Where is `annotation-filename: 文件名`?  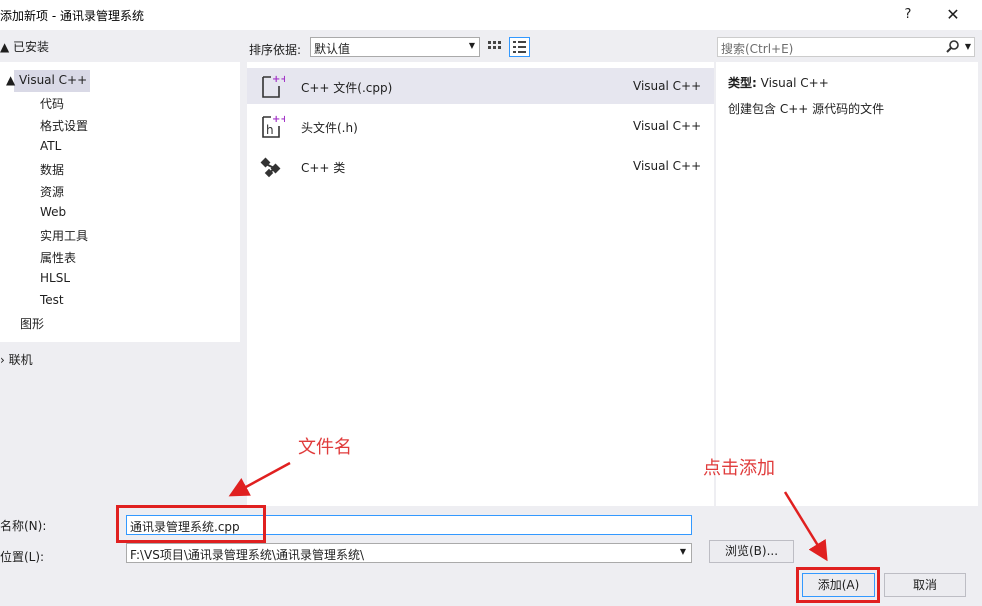 annotation-filename: 文件名 is located at coordinates (325, 447).